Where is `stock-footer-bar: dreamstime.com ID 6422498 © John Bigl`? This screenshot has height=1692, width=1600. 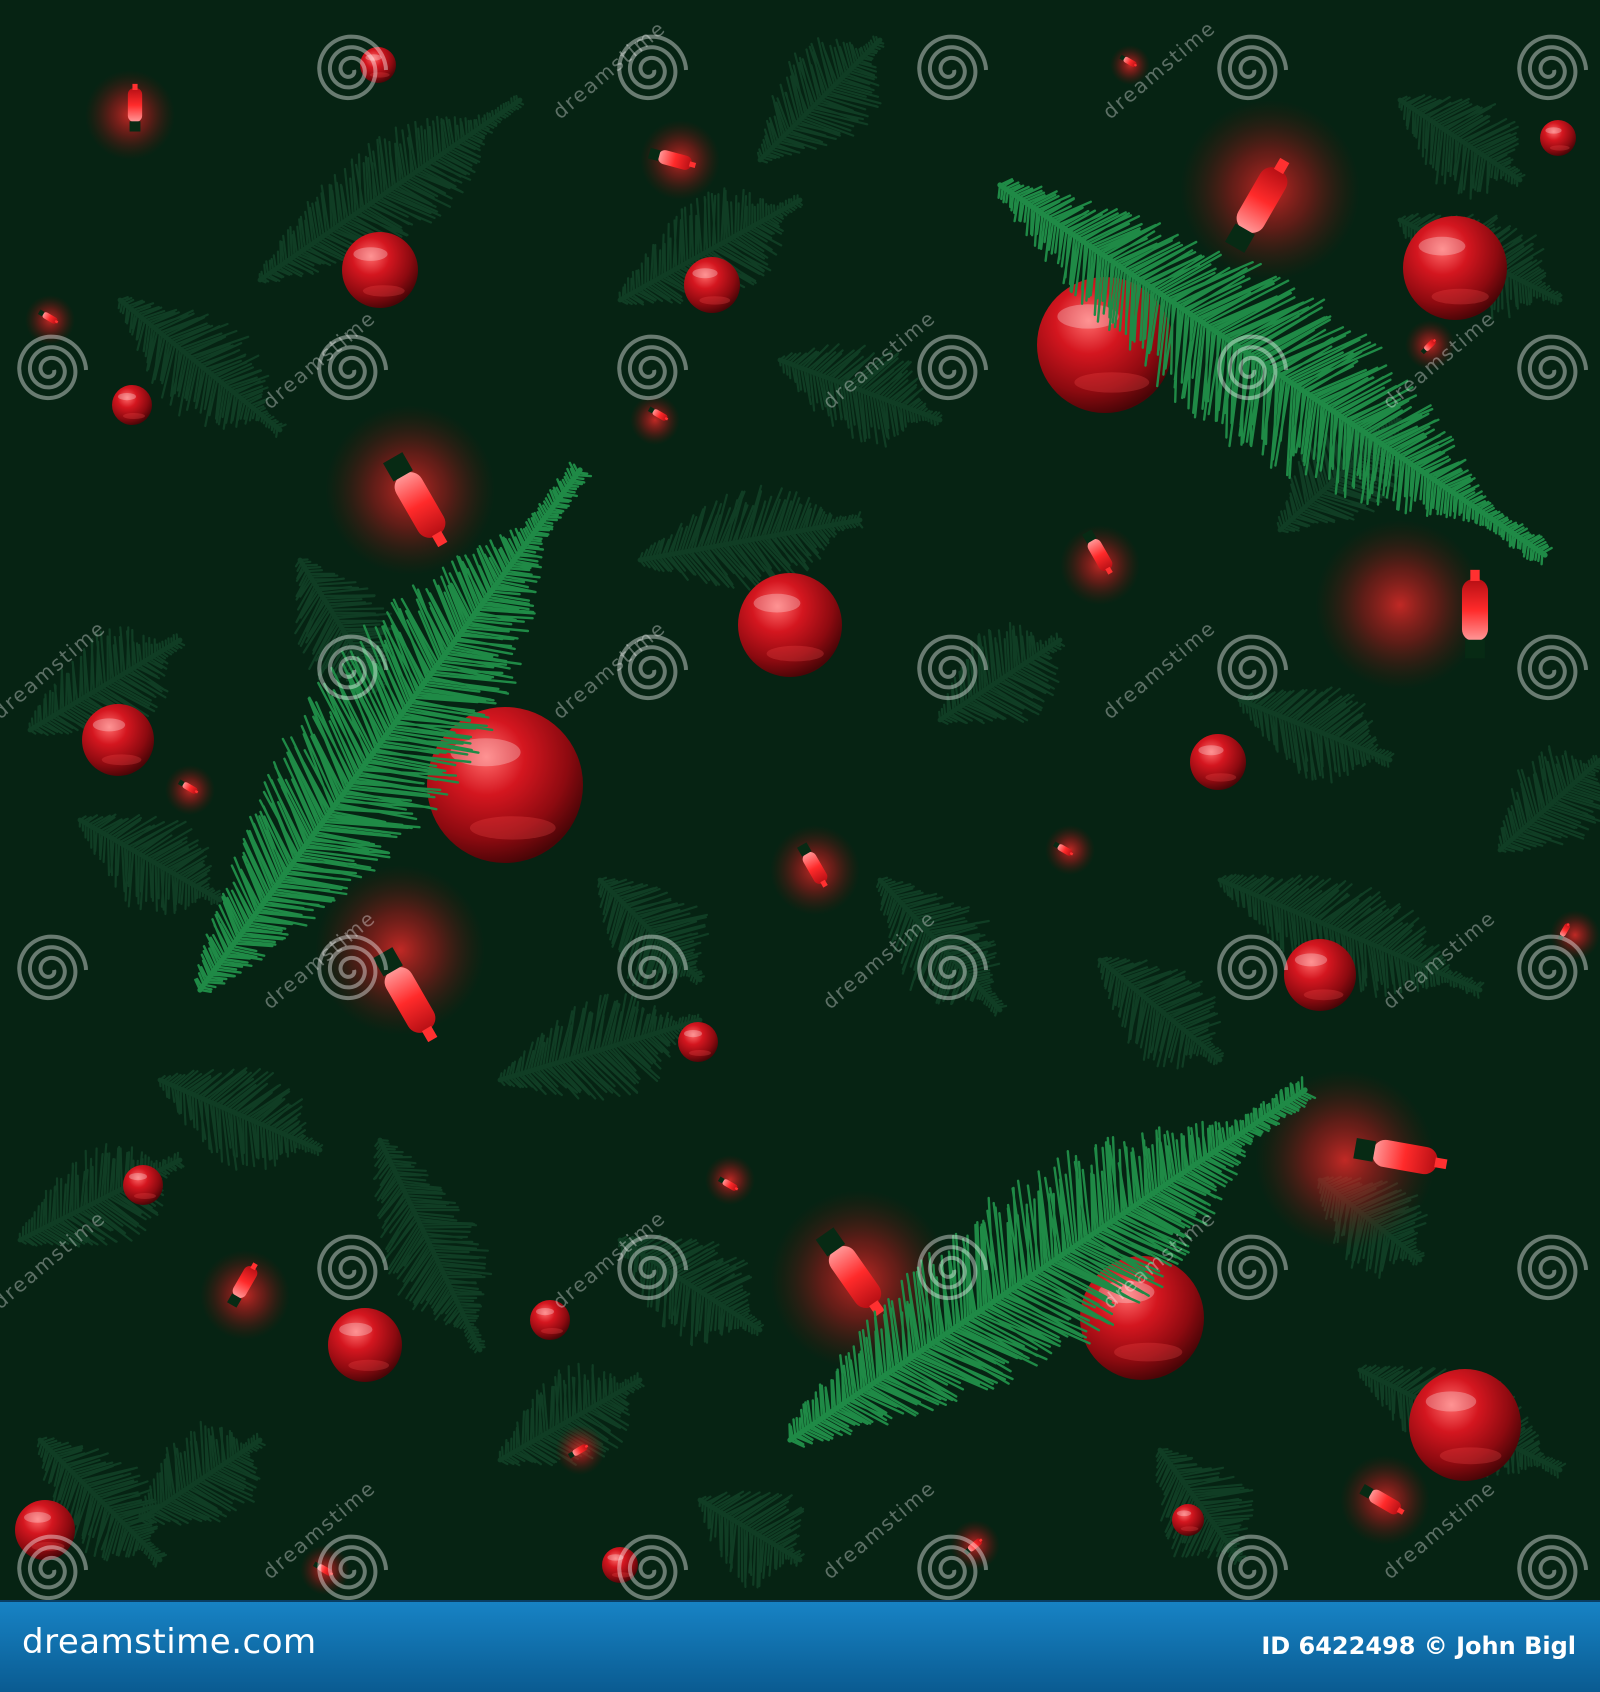
stock-footer-bar: dreamstime.com ID 6422498 © John Bigl is located at coordinates (800, 1646).